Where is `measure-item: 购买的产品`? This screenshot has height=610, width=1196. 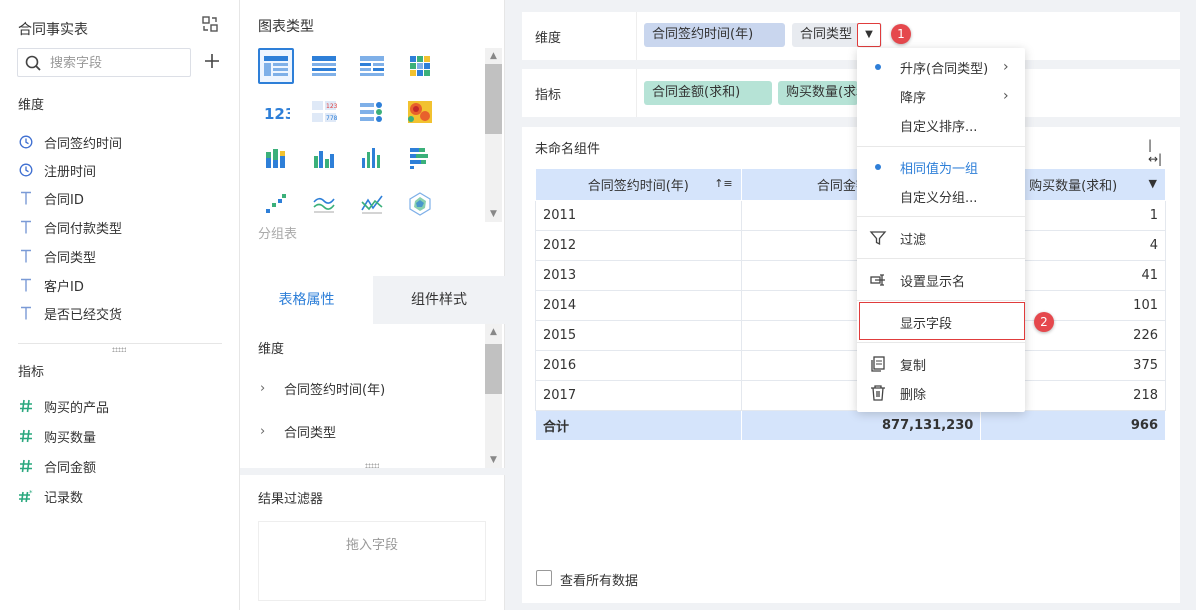 measure-item: 购买的产品 is located at coordinates (63, 406).